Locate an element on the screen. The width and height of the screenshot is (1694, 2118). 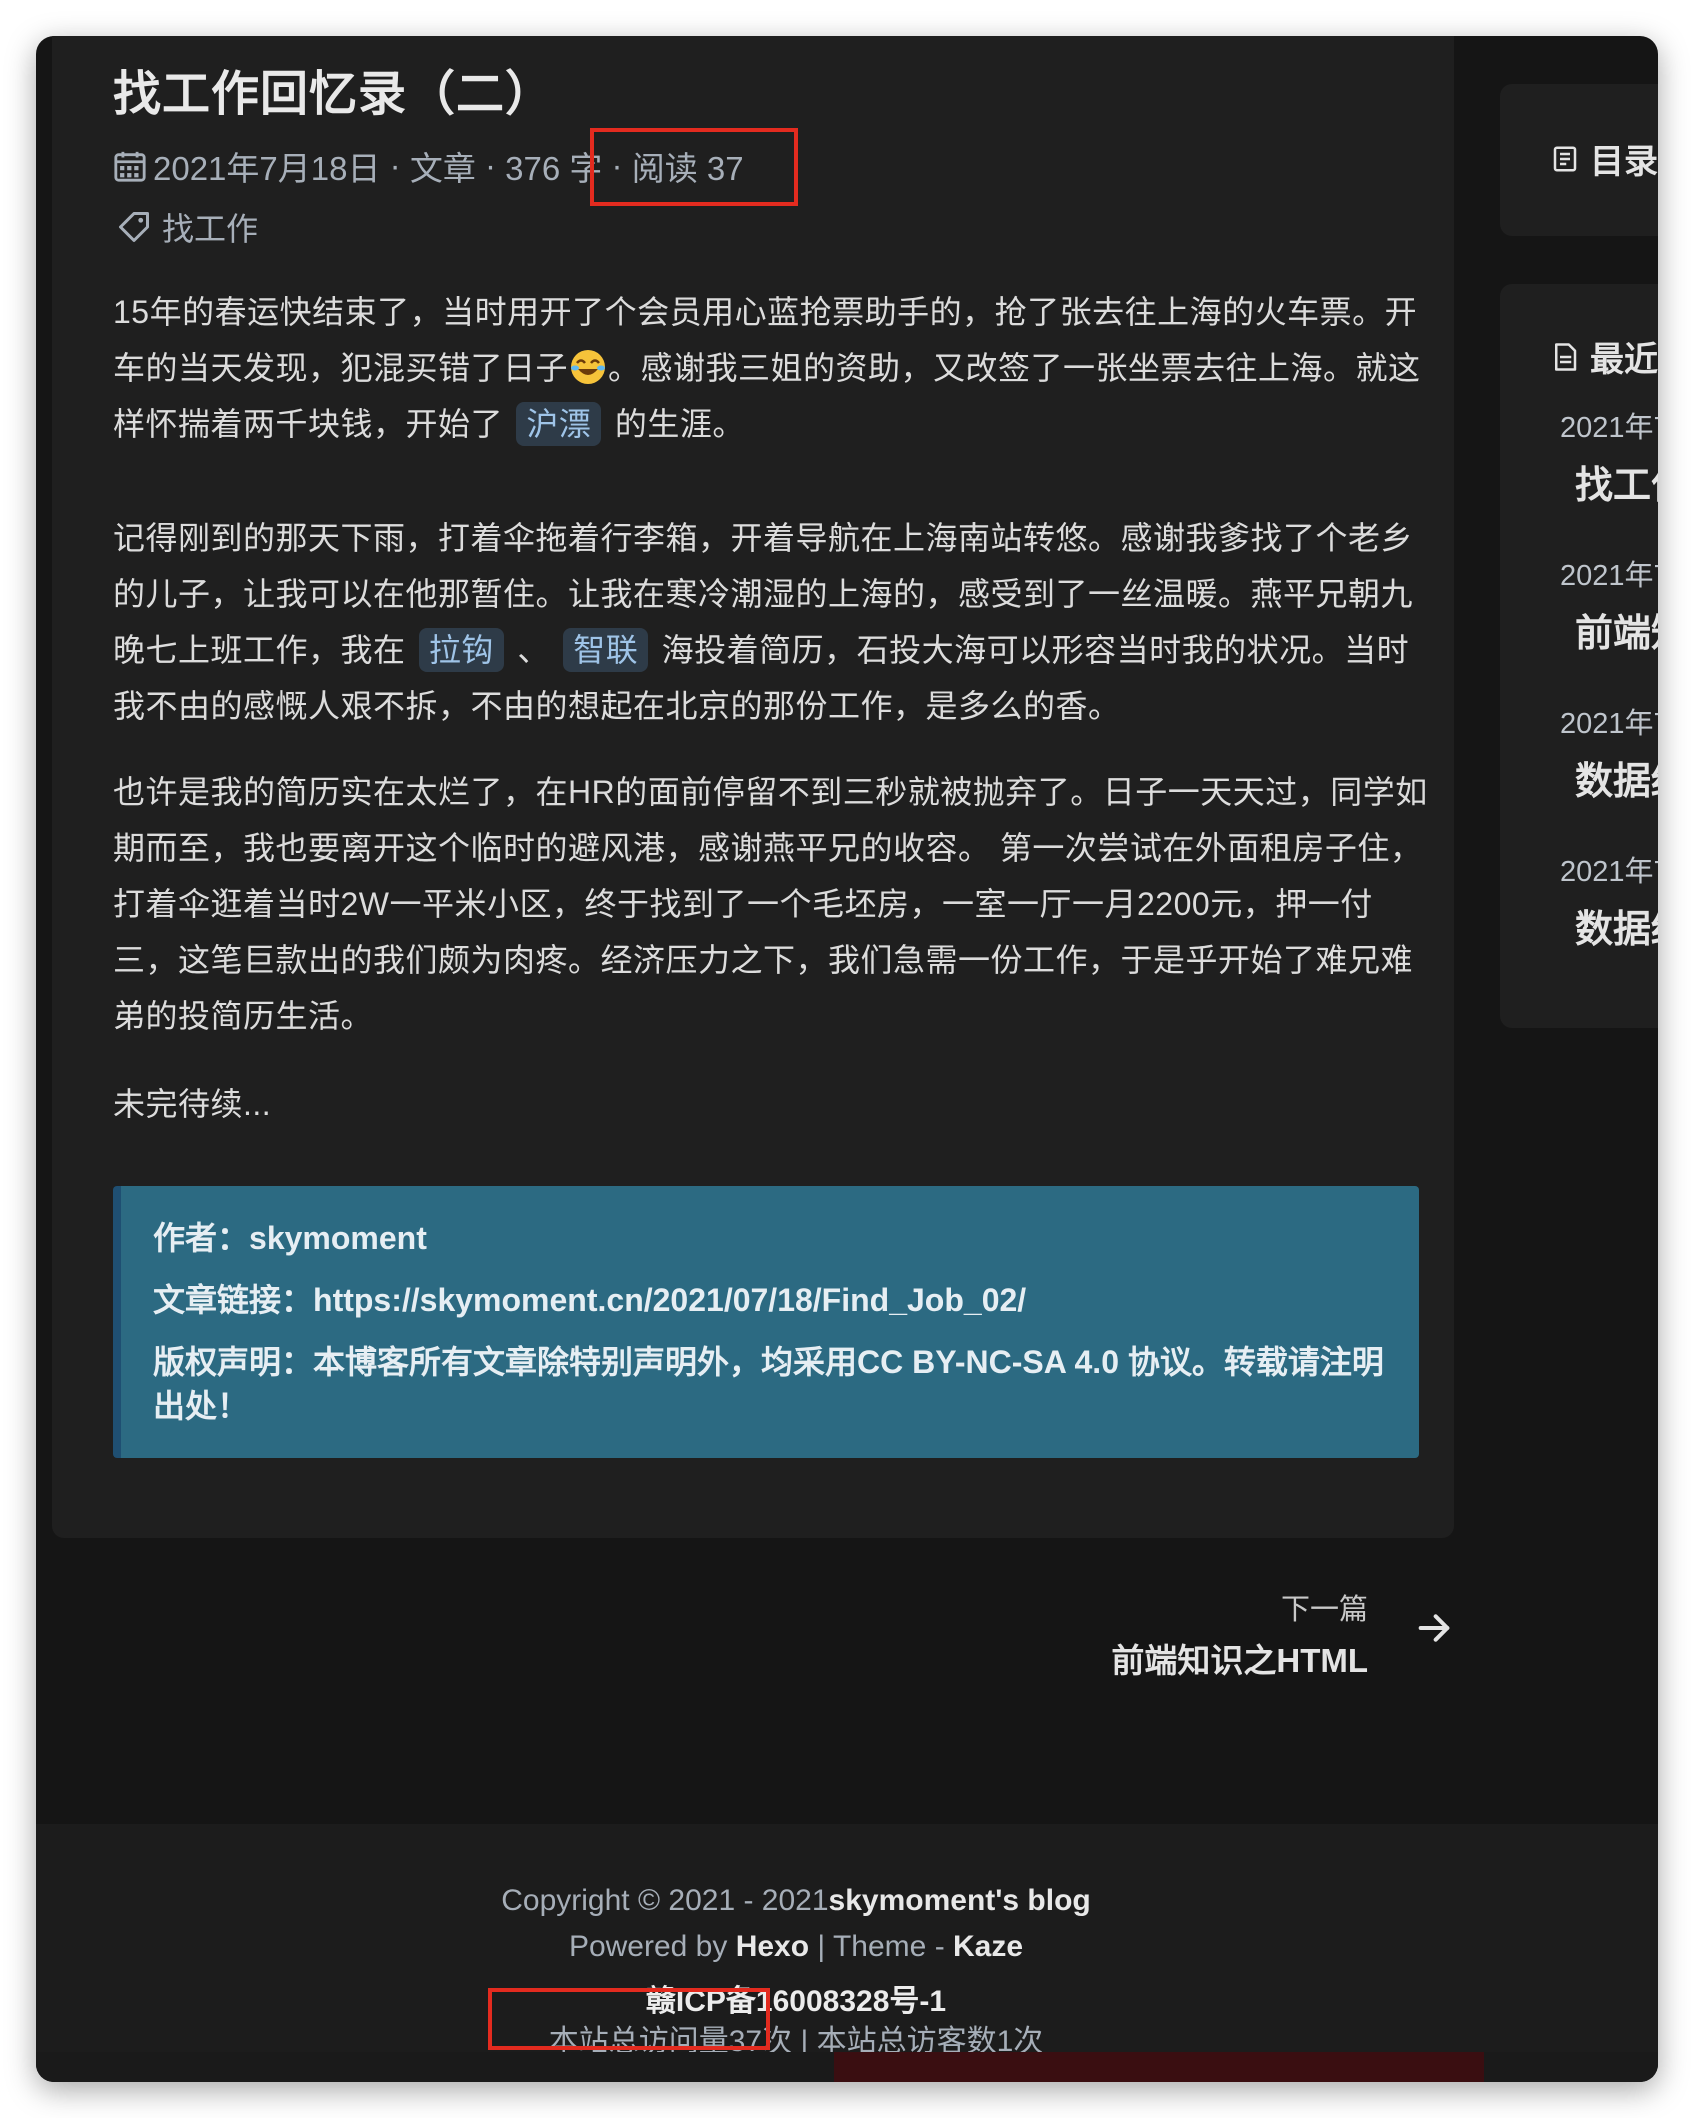
next-post-label: 下一篇 is located at coordinates (1324, 1610).